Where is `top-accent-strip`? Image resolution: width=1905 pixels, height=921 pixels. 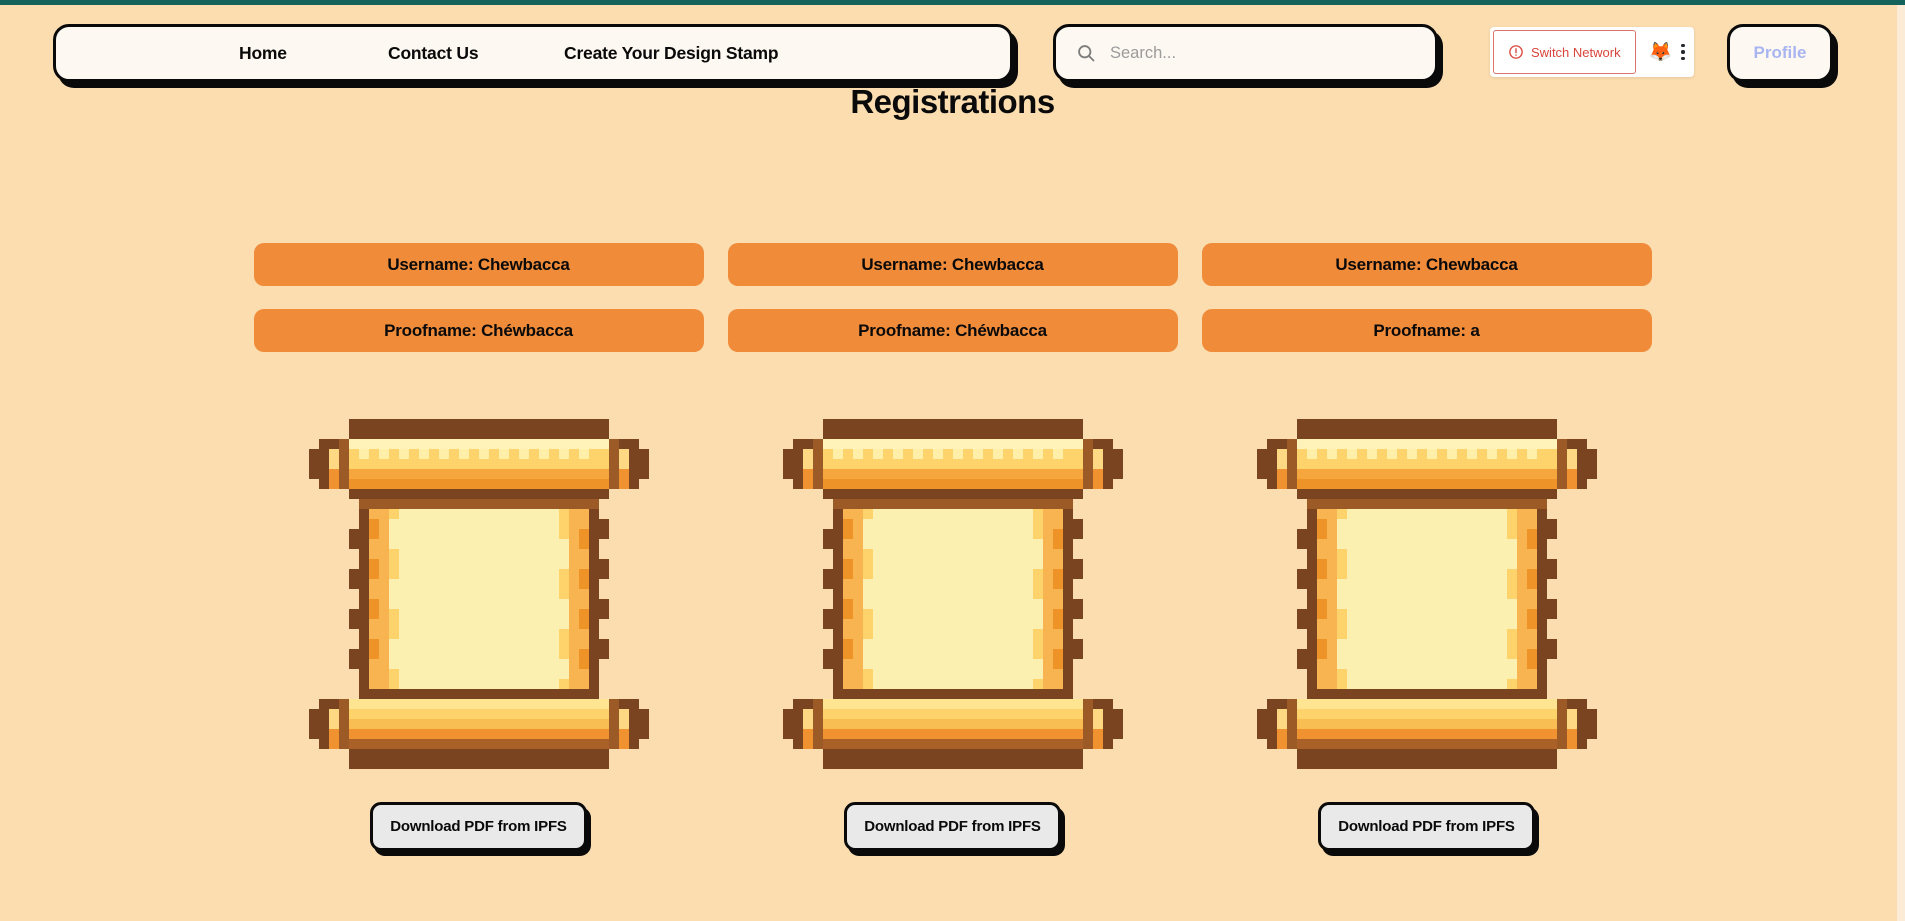
top-accent-strip is located at coordinates (952, 2).